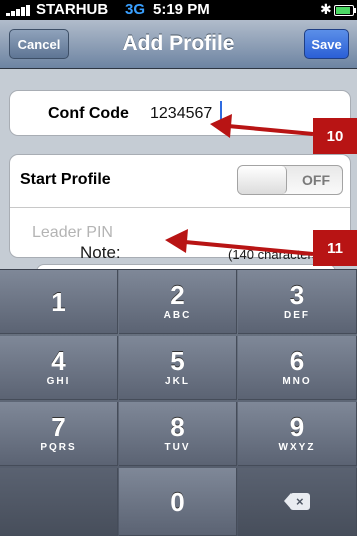 Image resolution: width=357 pixels, height=536 pixels. What do you see at coordinates (262, 126) in the screenshot?
I see `arrow-to-conf-code` at bounding box center [262, 126].